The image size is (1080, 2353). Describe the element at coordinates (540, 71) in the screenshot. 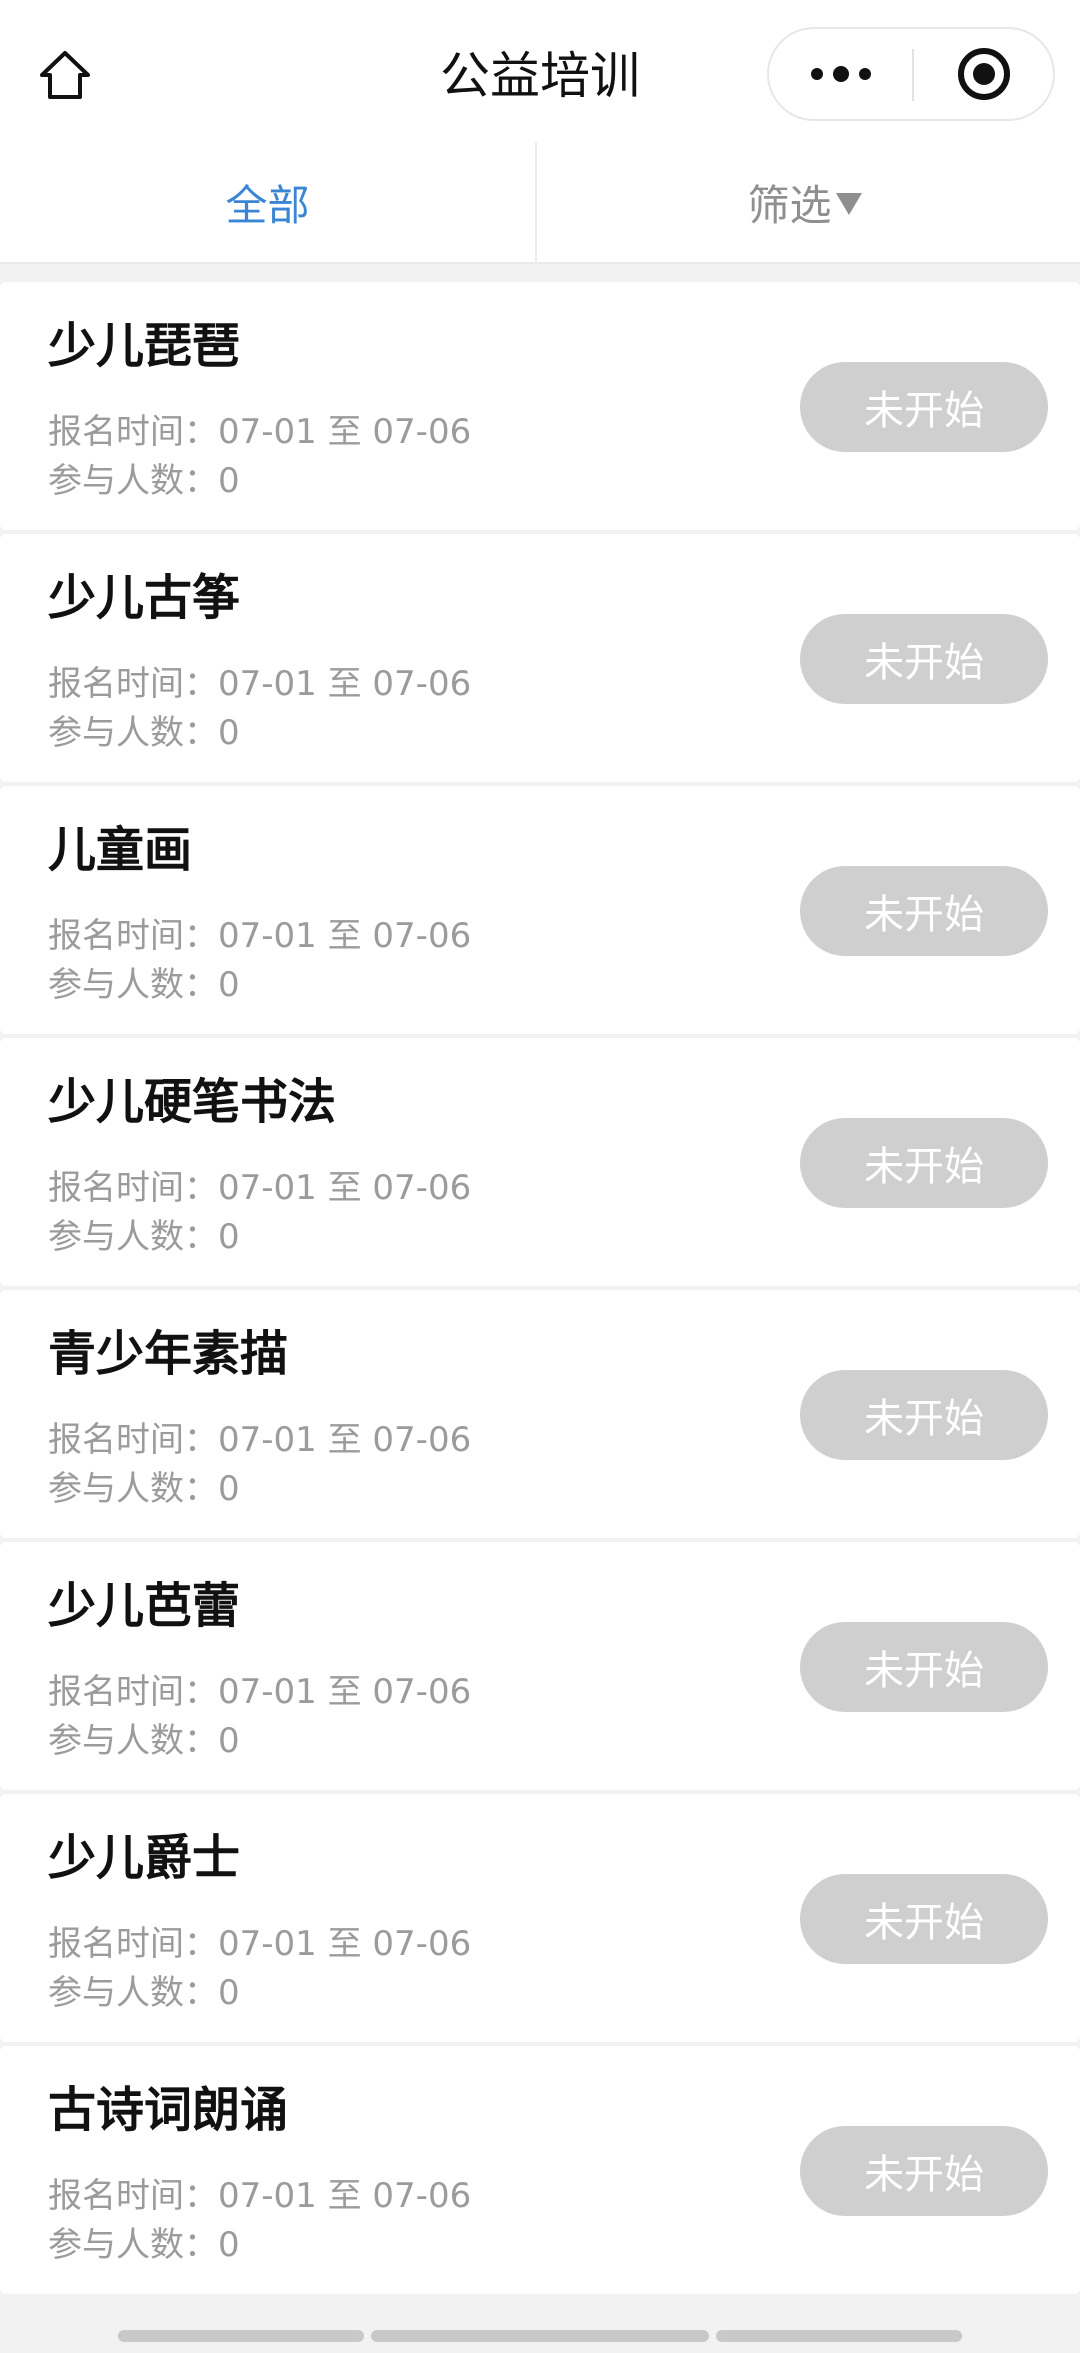

I see `top-navigation-bar: 公益培训` at that location.